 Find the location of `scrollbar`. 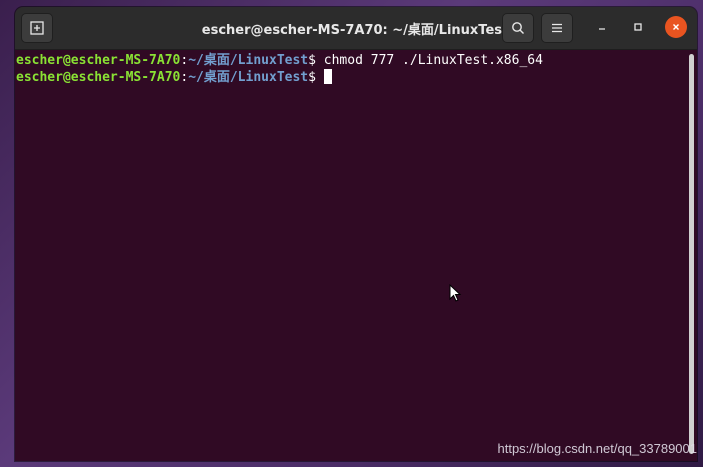

scrollbar is located at coordinates (691, 254).